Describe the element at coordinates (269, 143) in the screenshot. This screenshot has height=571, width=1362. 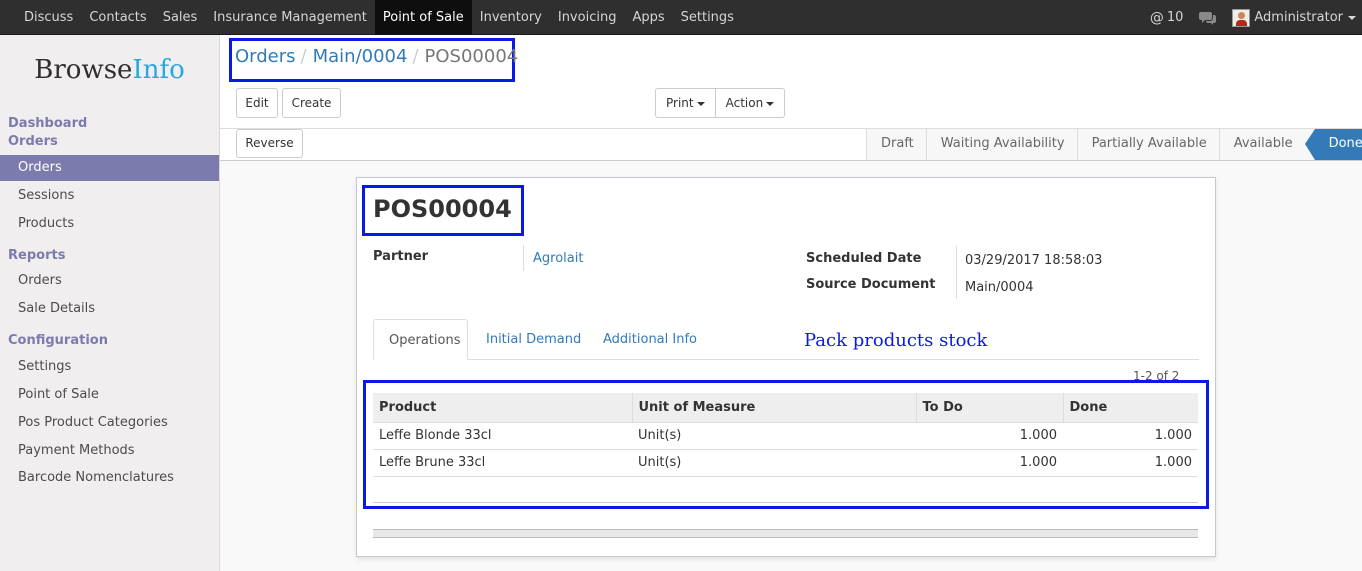
I see `reverse-button: Reverse` at that location.